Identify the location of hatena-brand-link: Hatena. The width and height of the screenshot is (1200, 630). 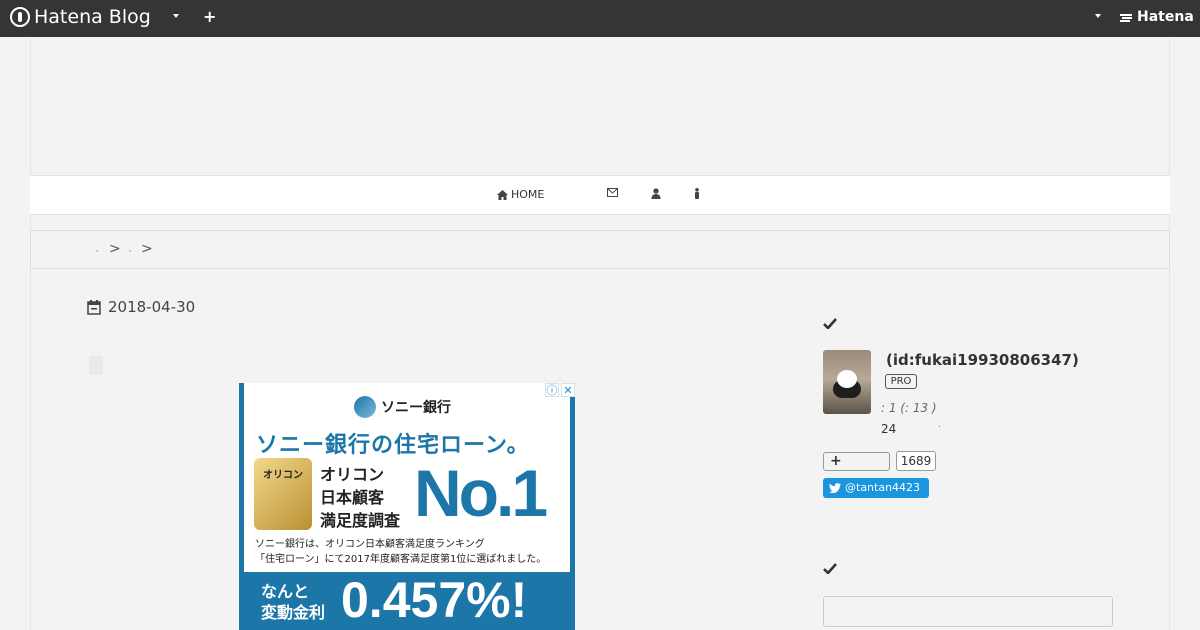
(1165, 17).